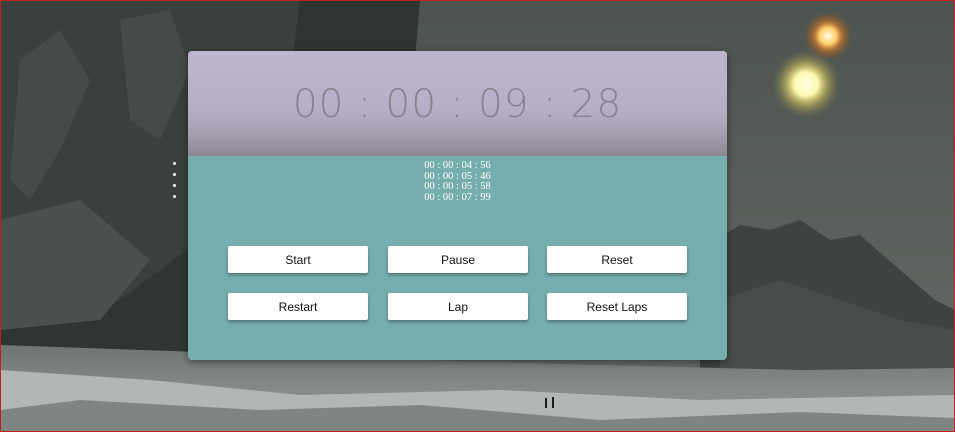 The height and width of the screenshot is (432, 955). What do you see at coordinates (458, 306) in the screenshot?
I see `lap-button: Lap` at bounding box center [458, 306].